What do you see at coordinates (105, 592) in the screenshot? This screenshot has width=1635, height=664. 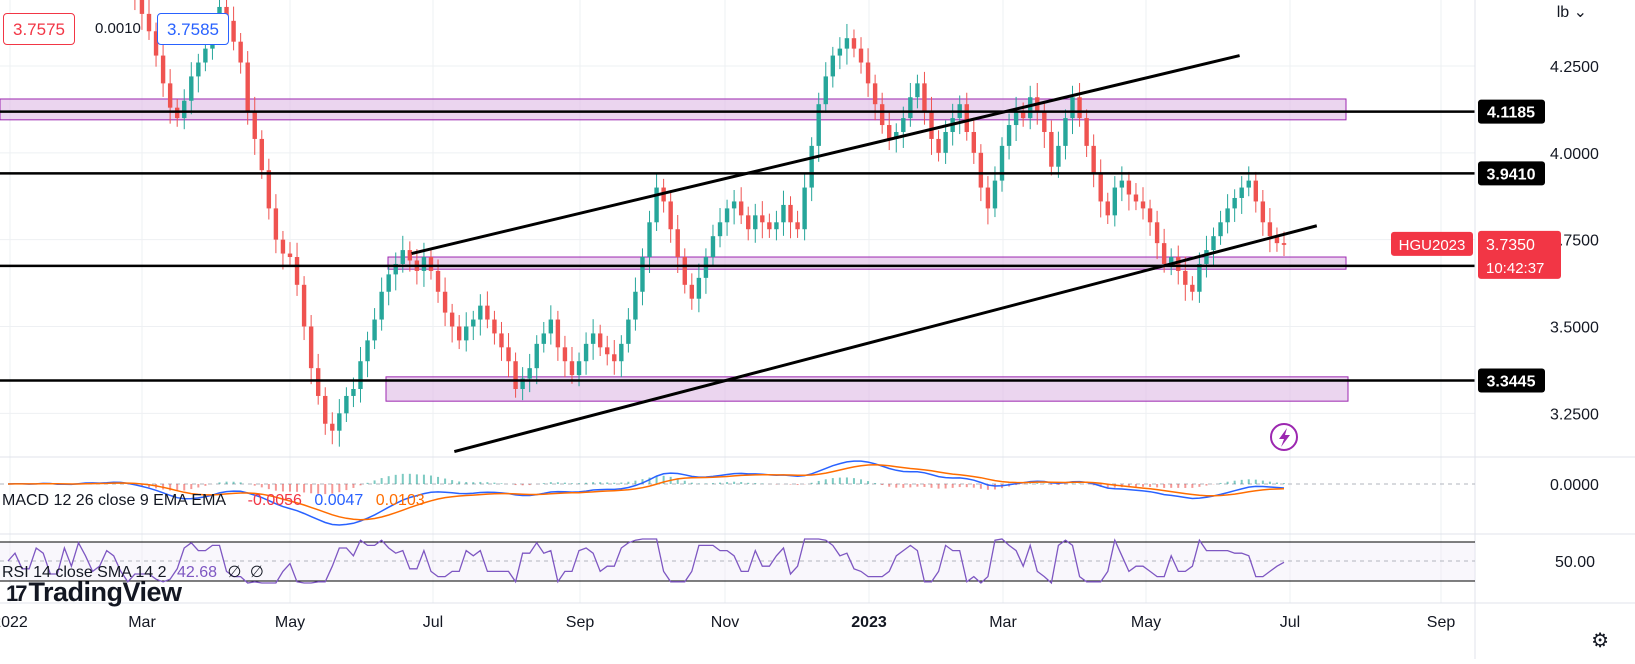 I see `logo-text: TradingView` at bounding box center [105, 592].